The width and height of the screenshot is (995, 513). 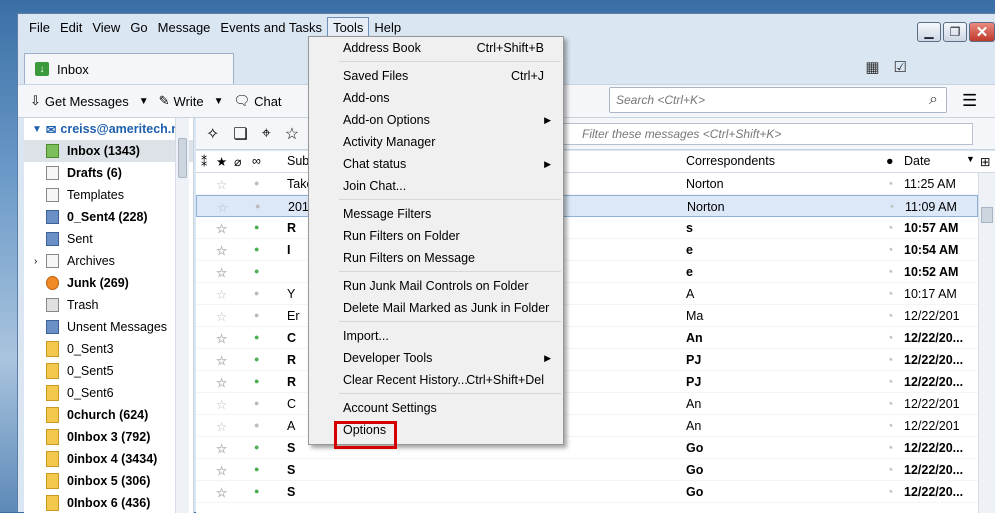 What do you see at coordinates (129, 68) in the screenshot?
I see `tab-inbox: ↓ Inbox` at bounding box center [129, 68].